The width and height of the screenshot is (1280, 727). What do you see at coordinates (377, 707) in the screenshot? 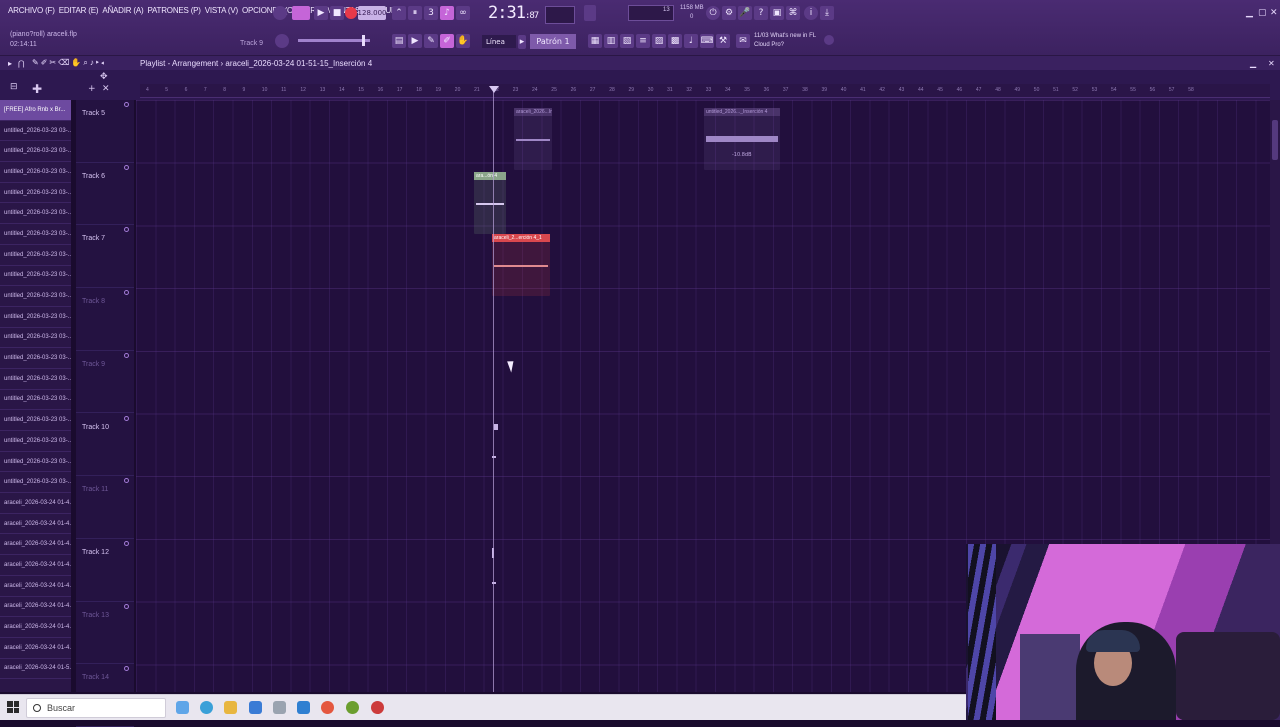
I see `obs-icon` at bounding box center [377, 707].